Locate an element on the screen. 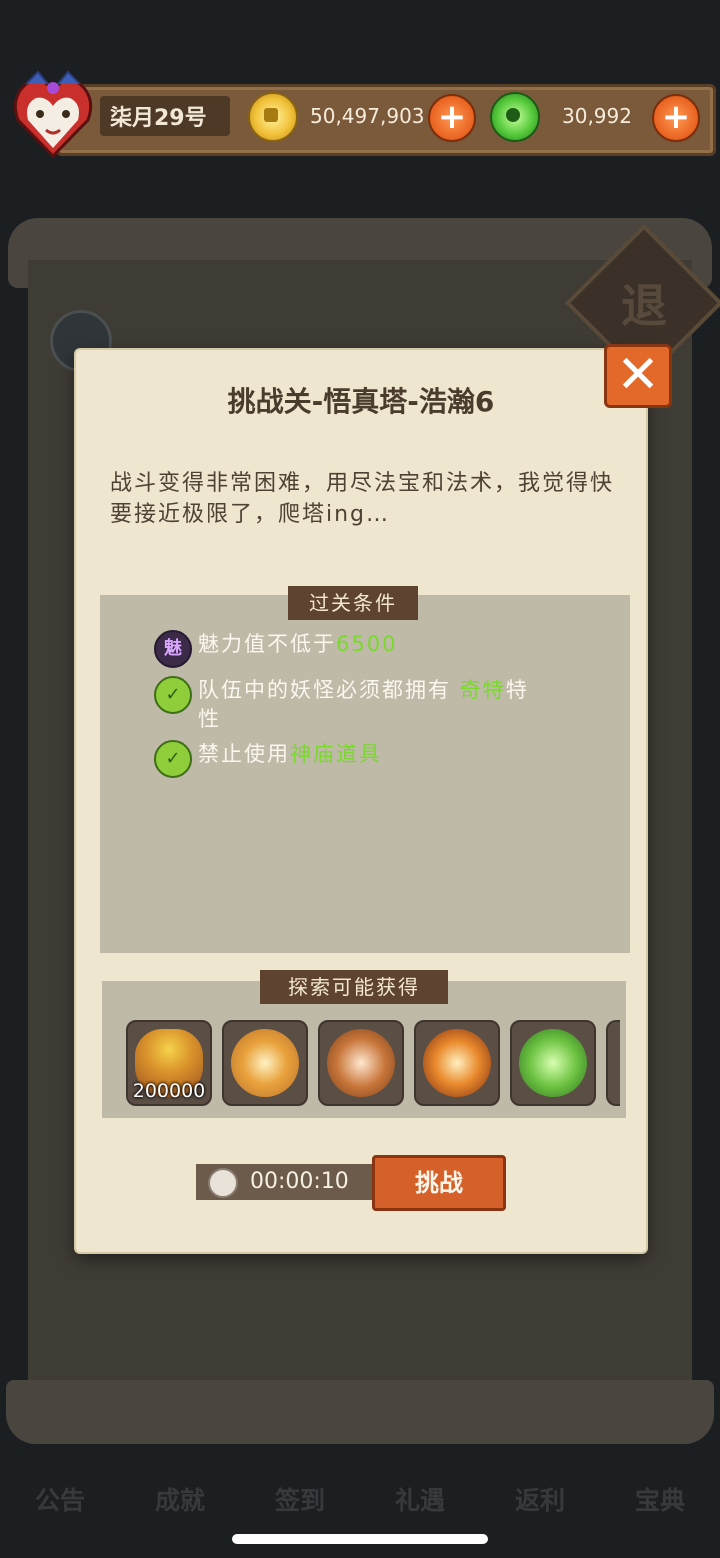 The width and height of the screenshot is (720, 1558). background-scroll-bottom is located at coordinates (360, 1412).